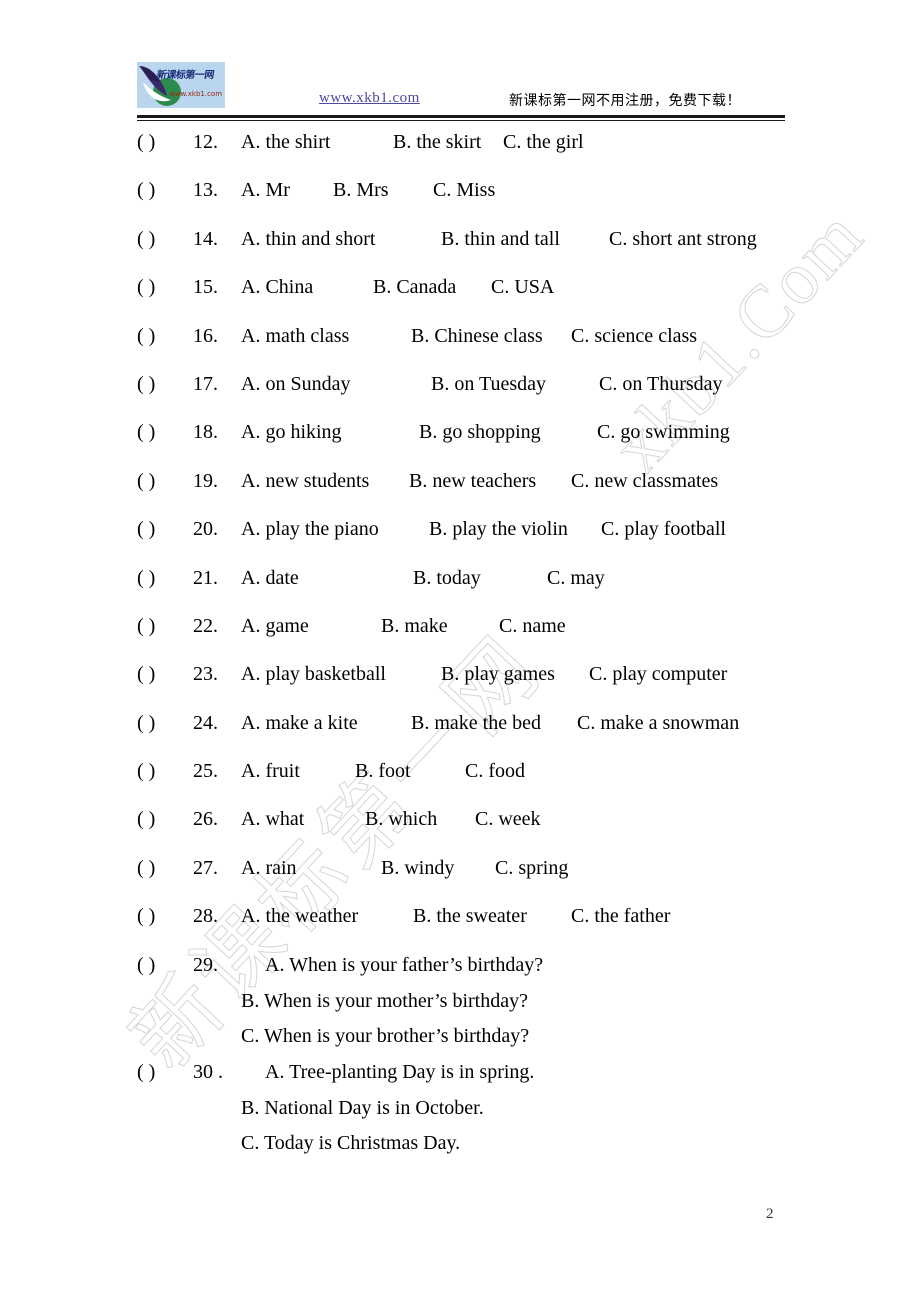  What do you see at coordinates (683, 239) in the screenshot?
I see `option-choice: C. short ant strong` at bounding box center [683, 239].